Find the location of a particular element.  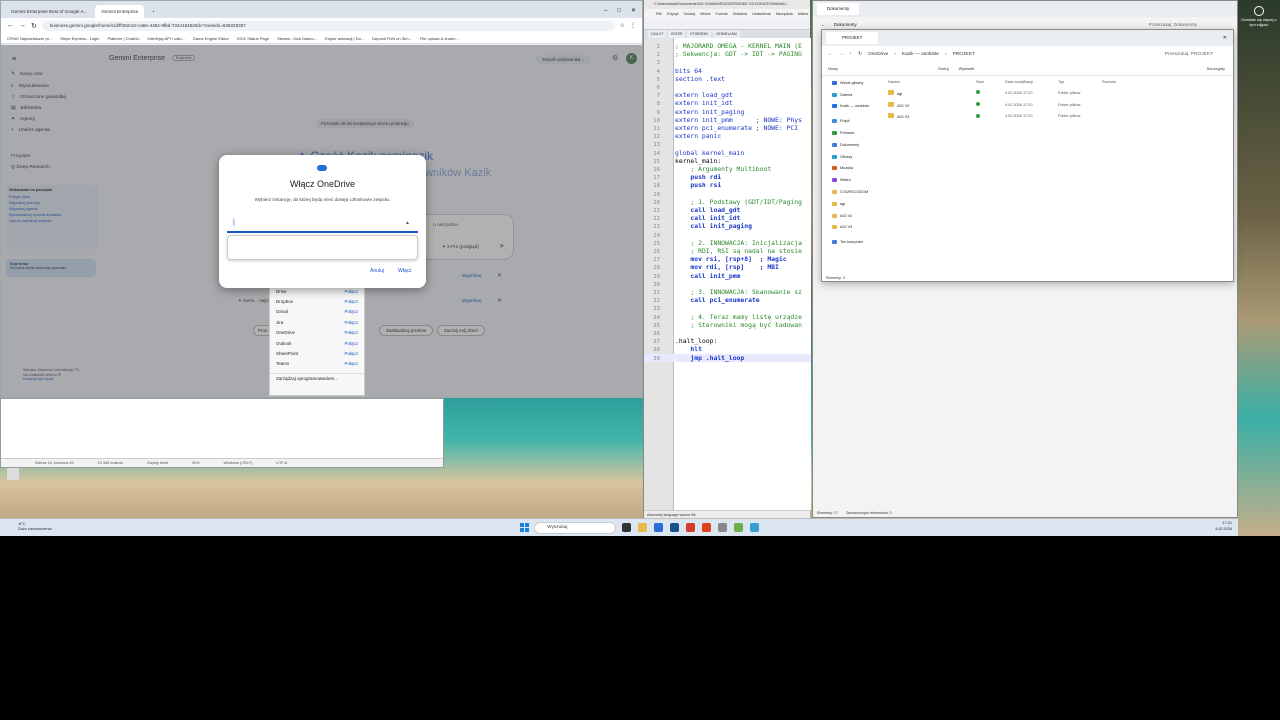

file-tab: ETHERENV is located at coordinates (699, 34).